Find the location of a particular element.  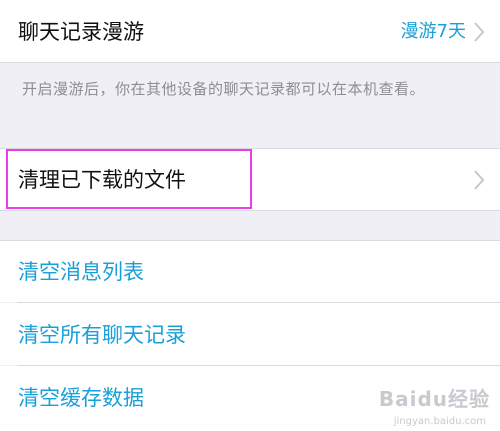

clear-message-list-button: 清空消息列表 is located at coordinates (250, 271).